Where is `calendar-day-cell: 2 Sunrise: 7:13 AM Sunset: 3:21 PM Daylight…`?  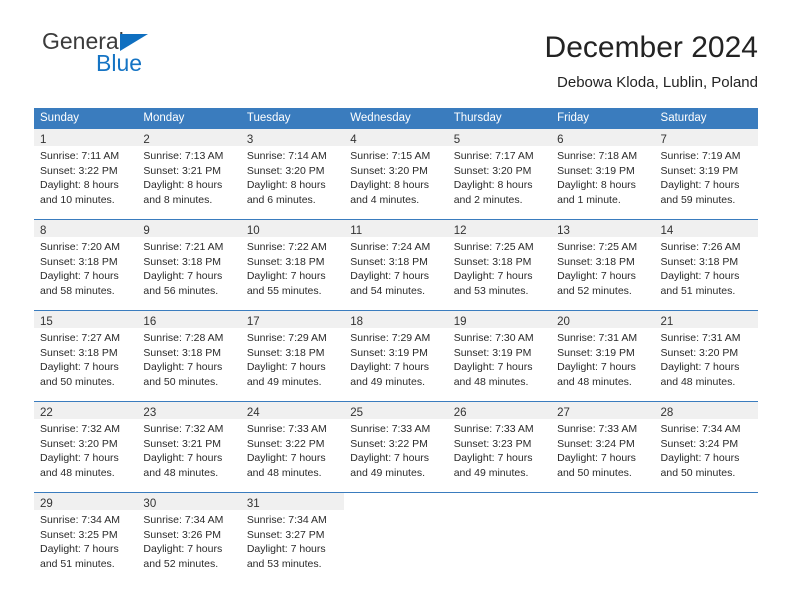 calendar-day-cell: 2 Sunrise: 7:13 AM Sunset: 3:21 PM Daylight… is located at coordinates (189, 174).